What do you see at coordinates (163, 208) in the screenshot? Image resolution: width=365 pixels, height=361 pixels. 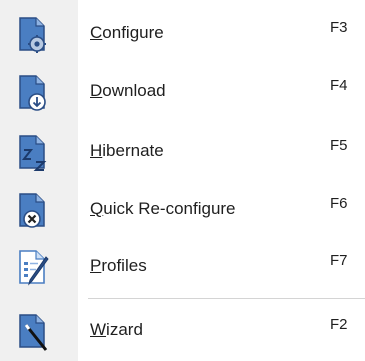 I see `menu-item-label: Quick Re-configure` at bounding box center [163, 208].